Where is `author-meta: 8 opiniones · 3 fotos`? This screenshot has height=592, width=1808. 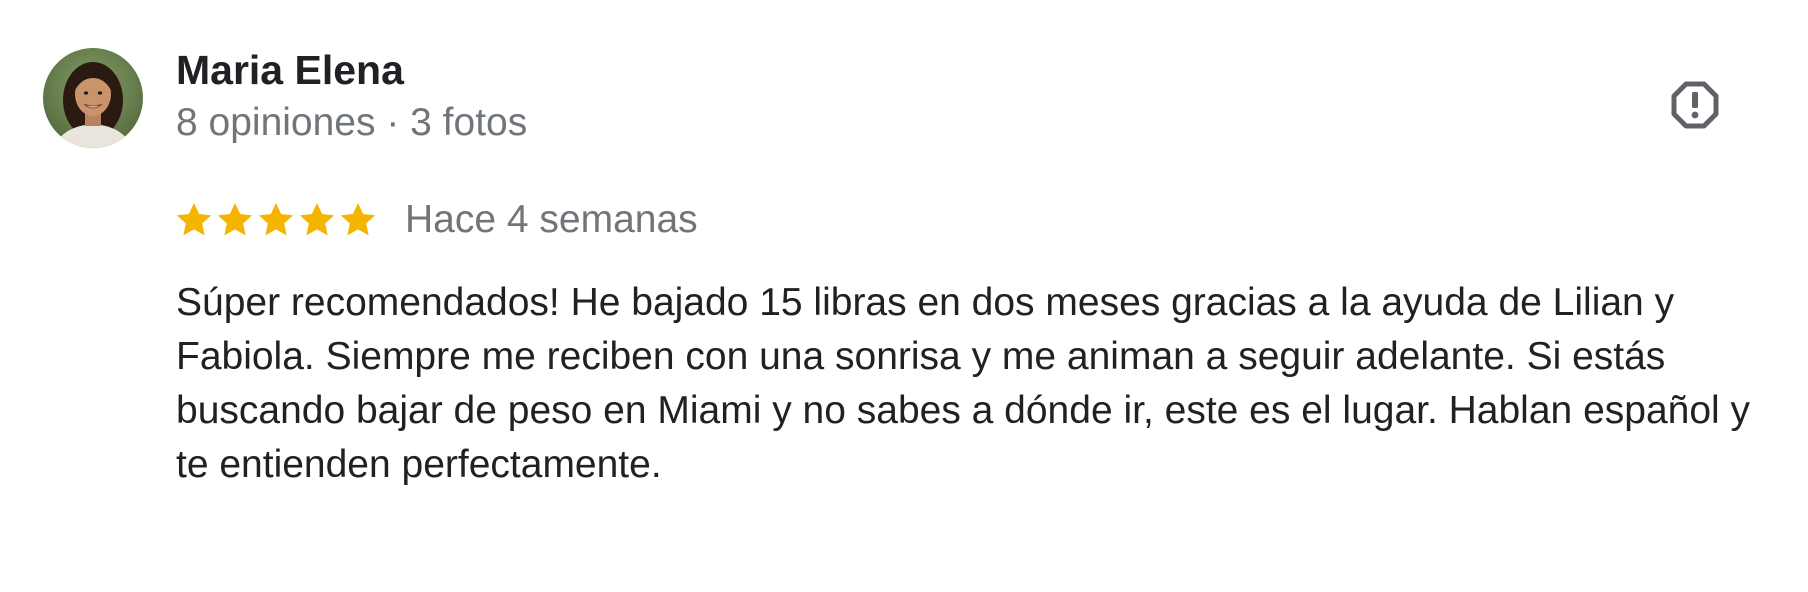
author-meta: 8 opiniones · 3 fotos is located at coordinates (352, 122).